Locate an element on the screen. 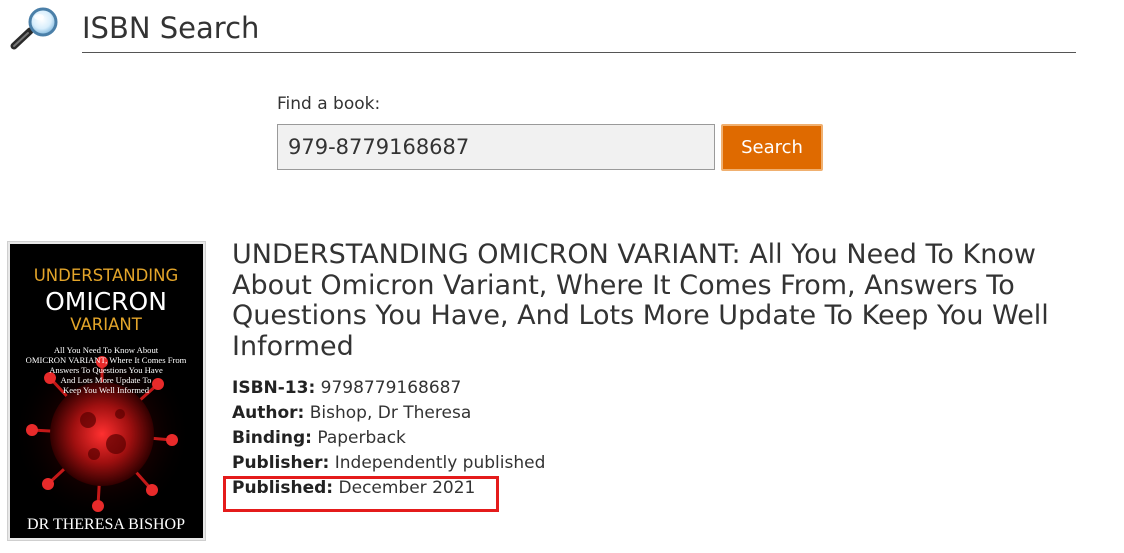  cover-title-line3: VARIANT is located at coordinates (106, 324).